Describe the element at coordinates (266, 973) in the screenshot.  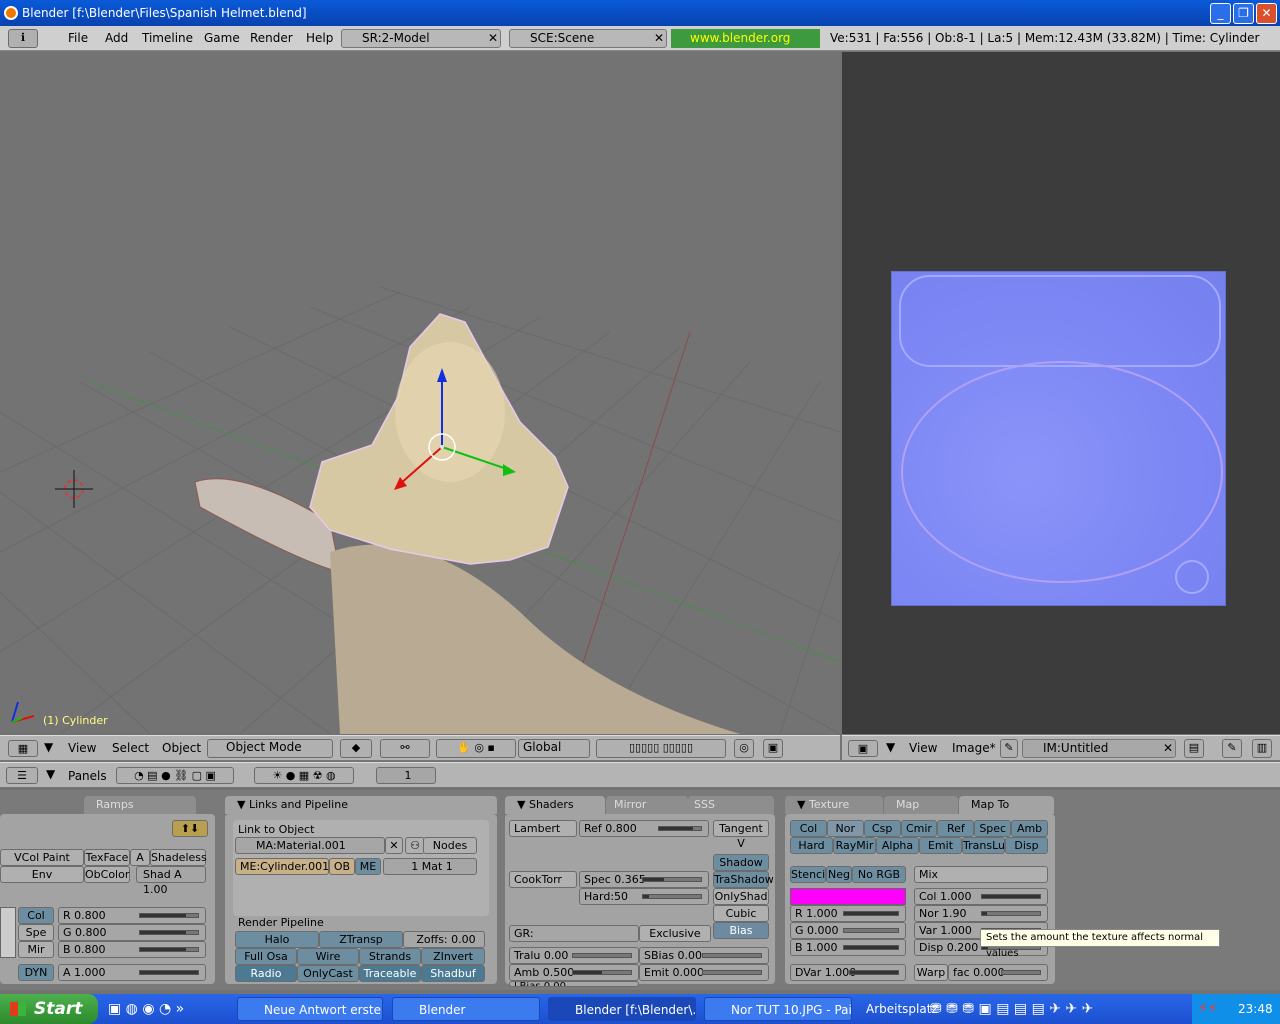
I see `radio-button: Radio` at that location.